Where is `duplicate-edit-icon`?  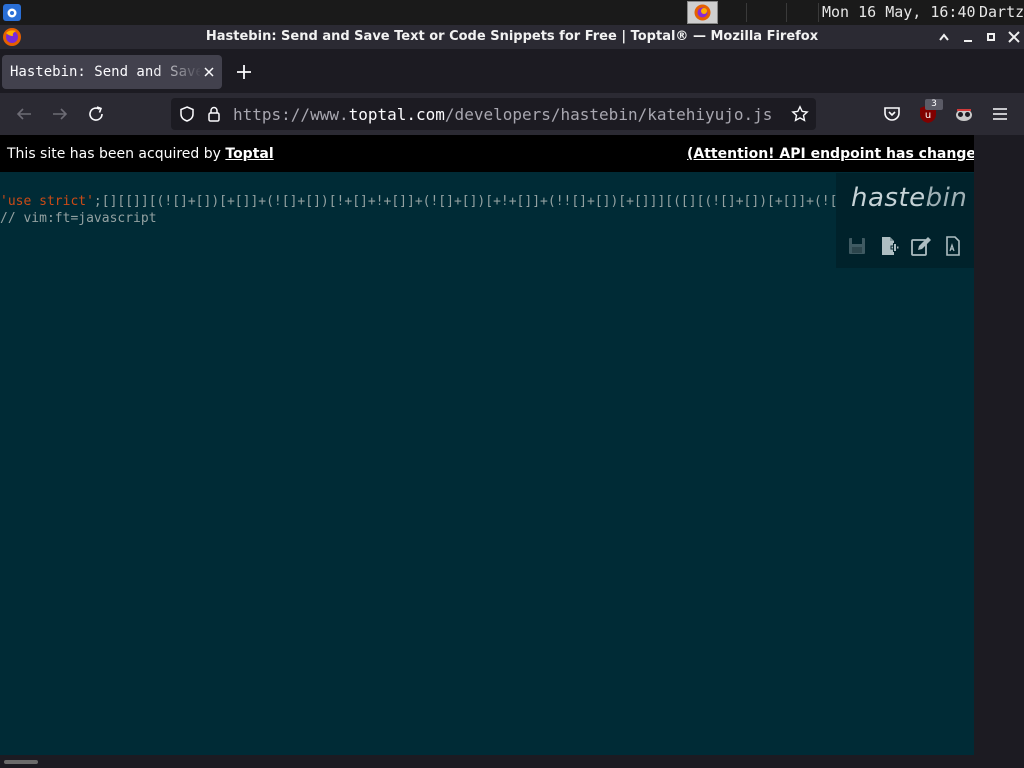
duplicate-edit-icon is located at coordinates (921, 246).